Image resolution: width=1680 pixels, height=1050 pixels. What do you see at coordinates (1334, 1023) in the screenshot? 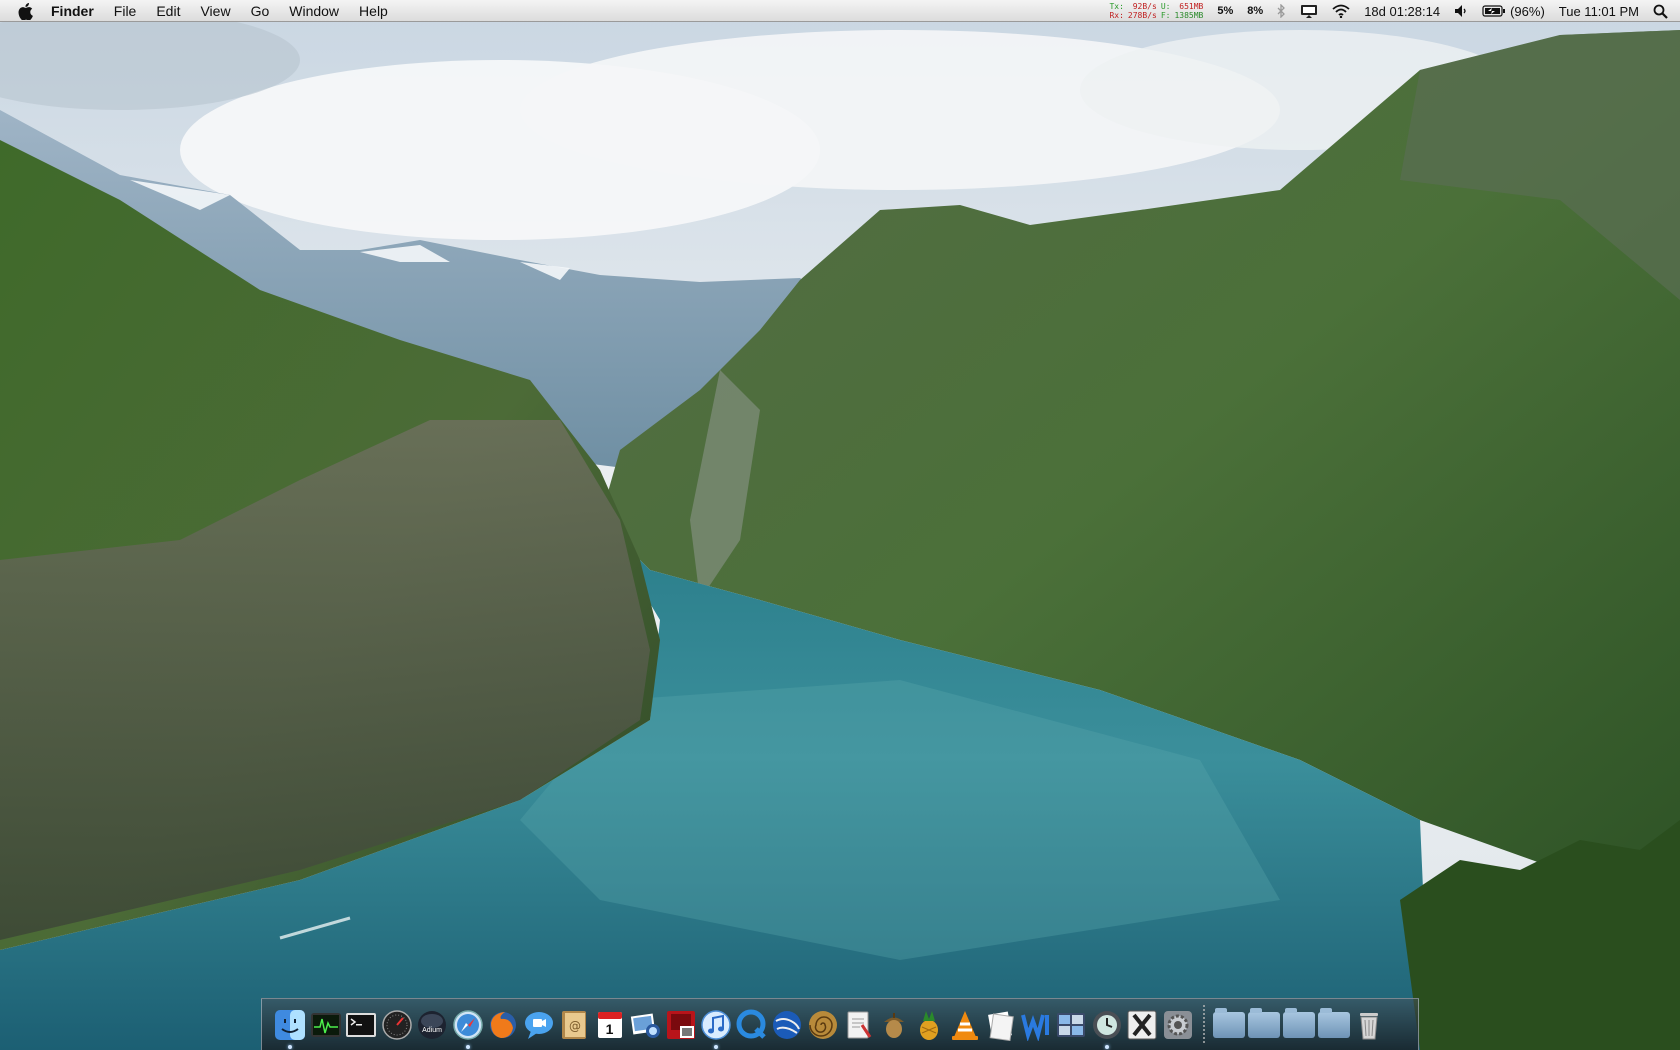
I see `dock-stack-pictures` at bounding box center [1334, 1023].